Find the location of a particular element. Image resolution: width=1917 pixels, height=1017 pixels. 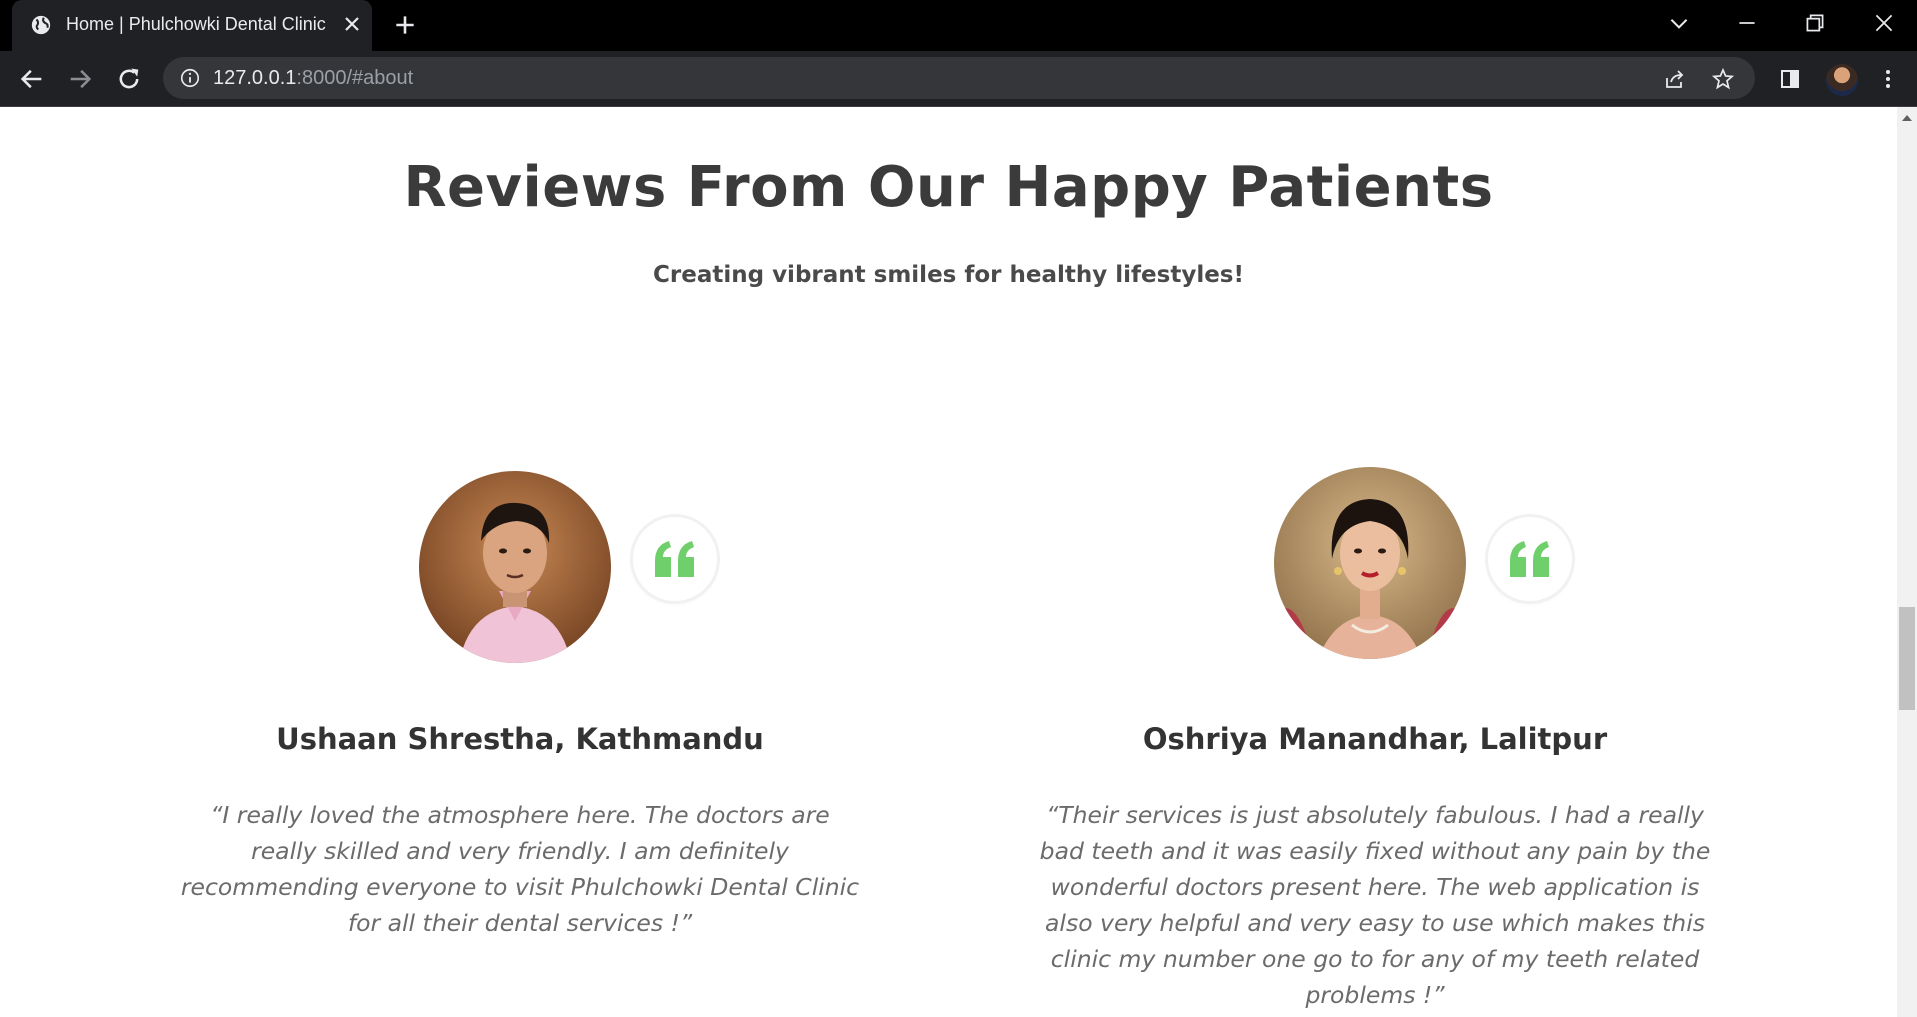

close-tab-icon is located at coordinates (352, 24).